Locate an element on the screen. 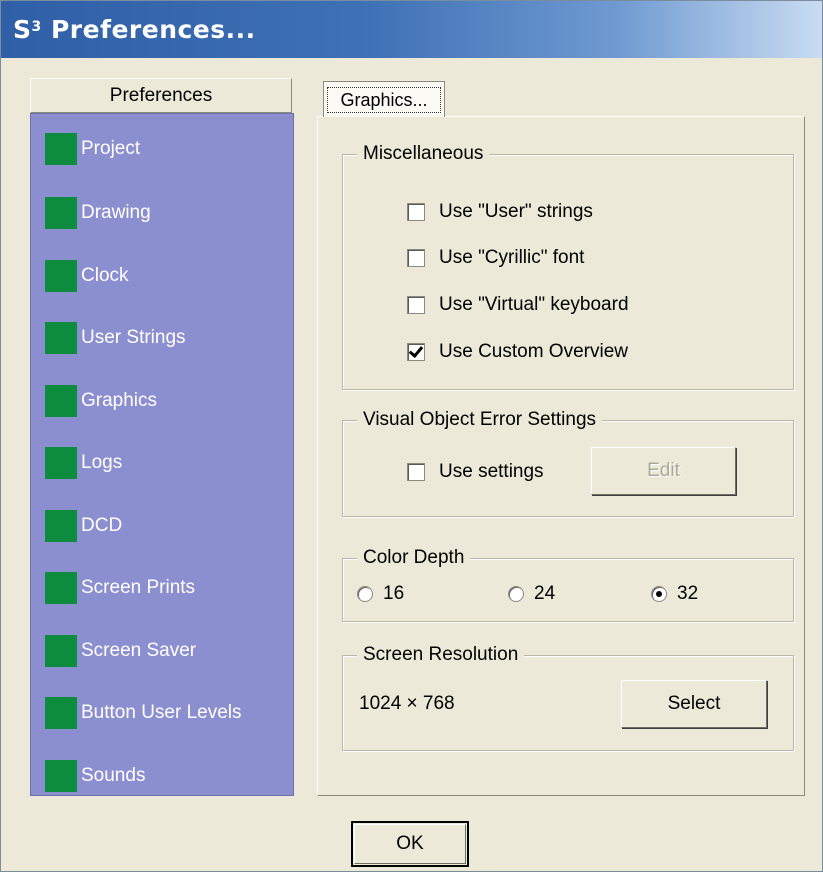  checkbox-label: Use settings is located at coordinates (491, 471).